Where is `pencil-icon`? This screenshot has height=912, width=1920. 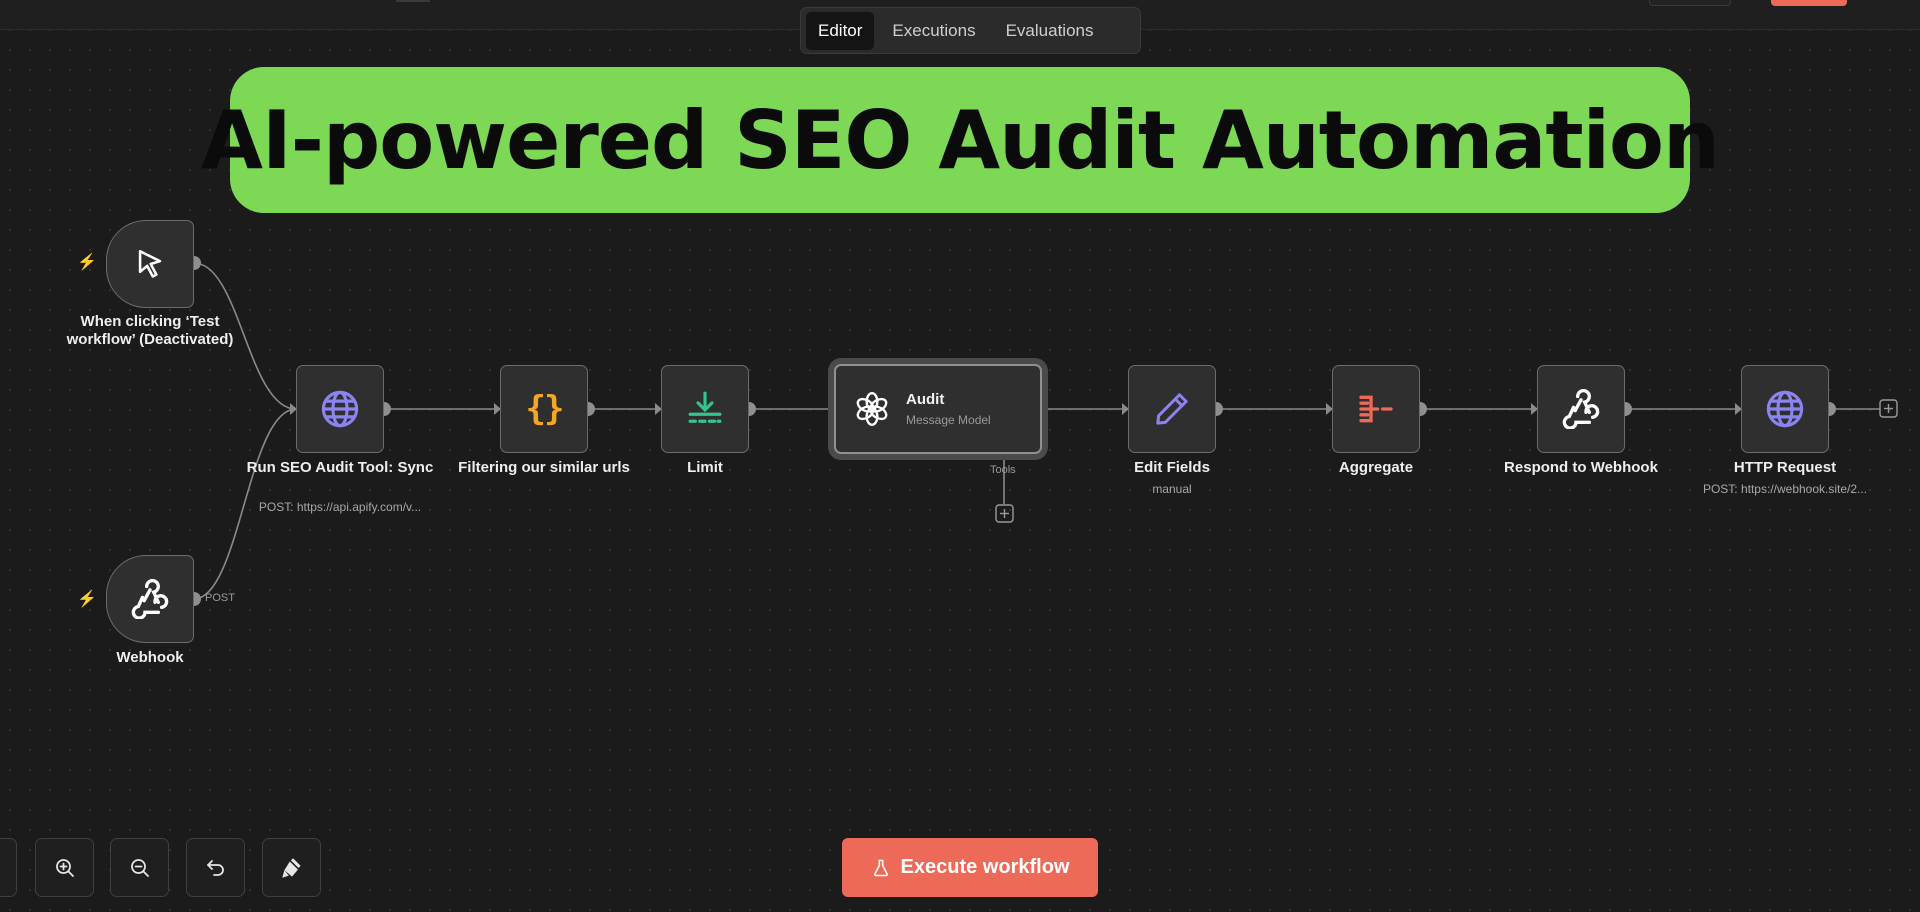 pencil-icon is located at coordinates (1172, 409).